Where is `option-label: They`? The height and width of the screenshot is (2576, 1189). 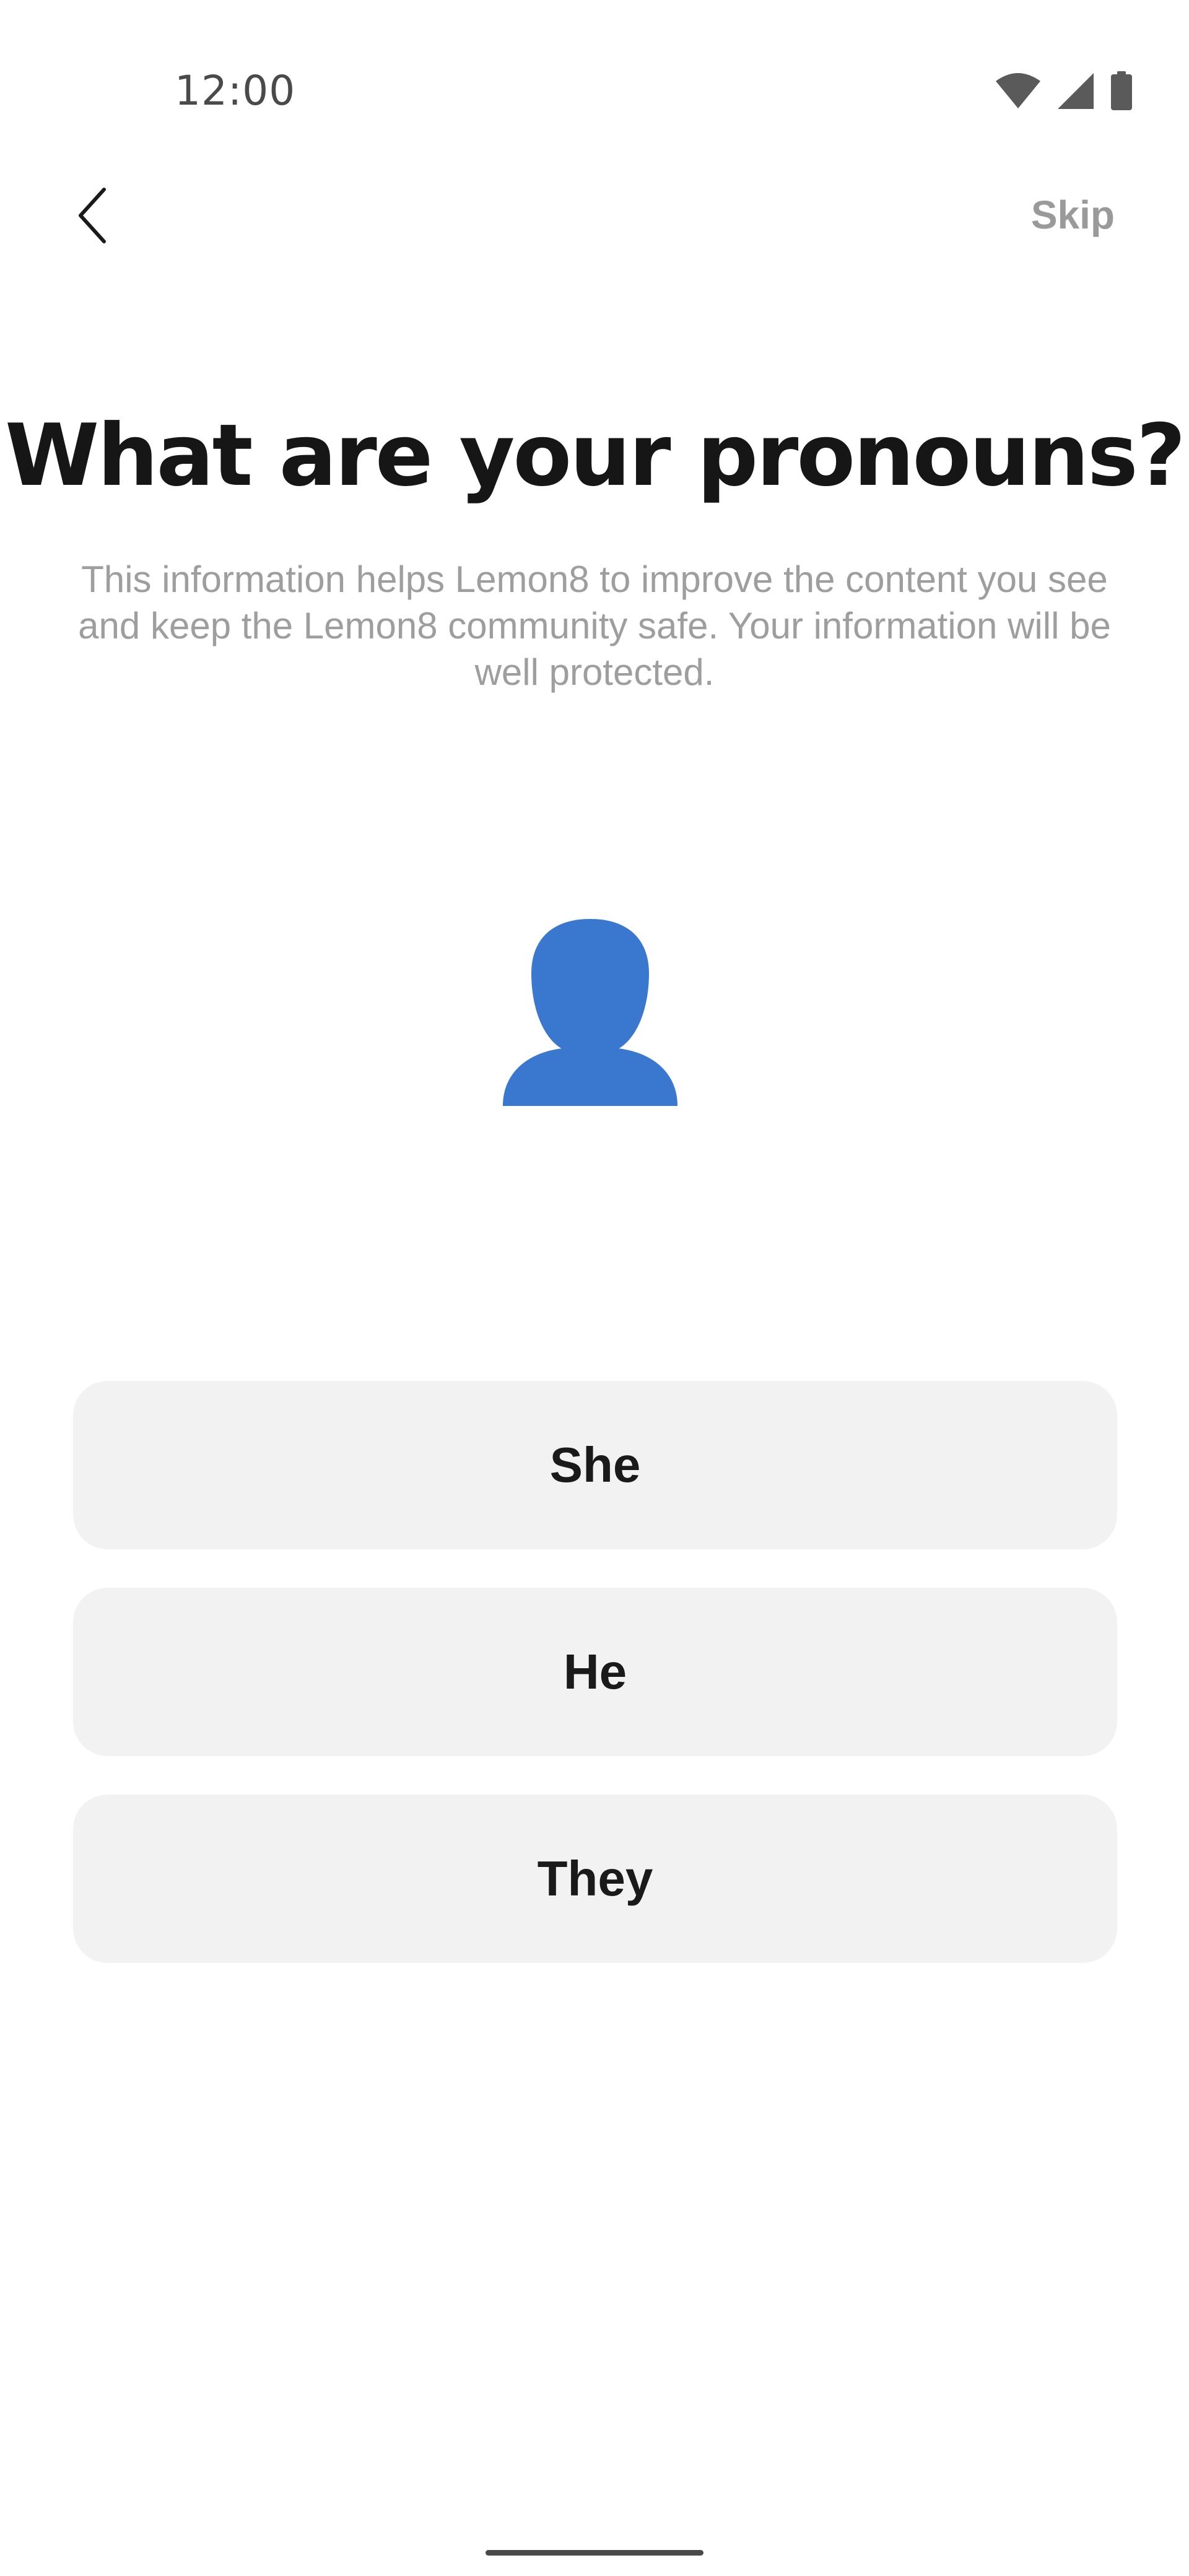
option-label: They is located at coordinates (595, 1878).